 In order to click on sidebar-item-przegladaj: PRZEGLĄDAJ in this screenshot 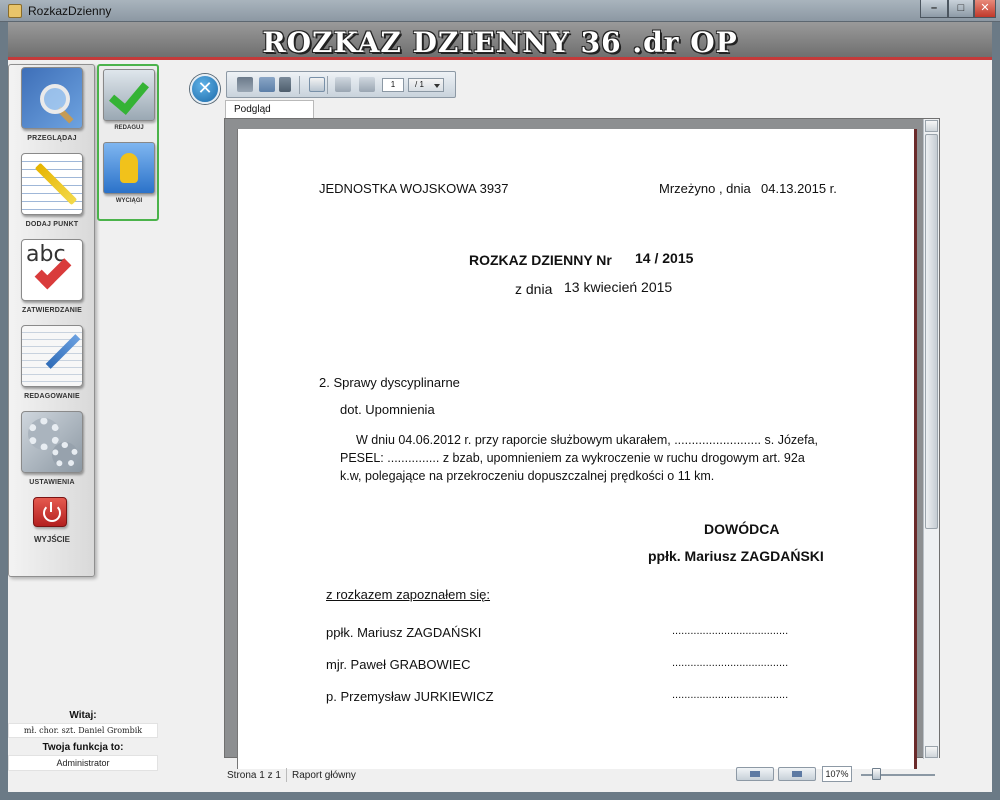, I will do `click(52, 104)`.